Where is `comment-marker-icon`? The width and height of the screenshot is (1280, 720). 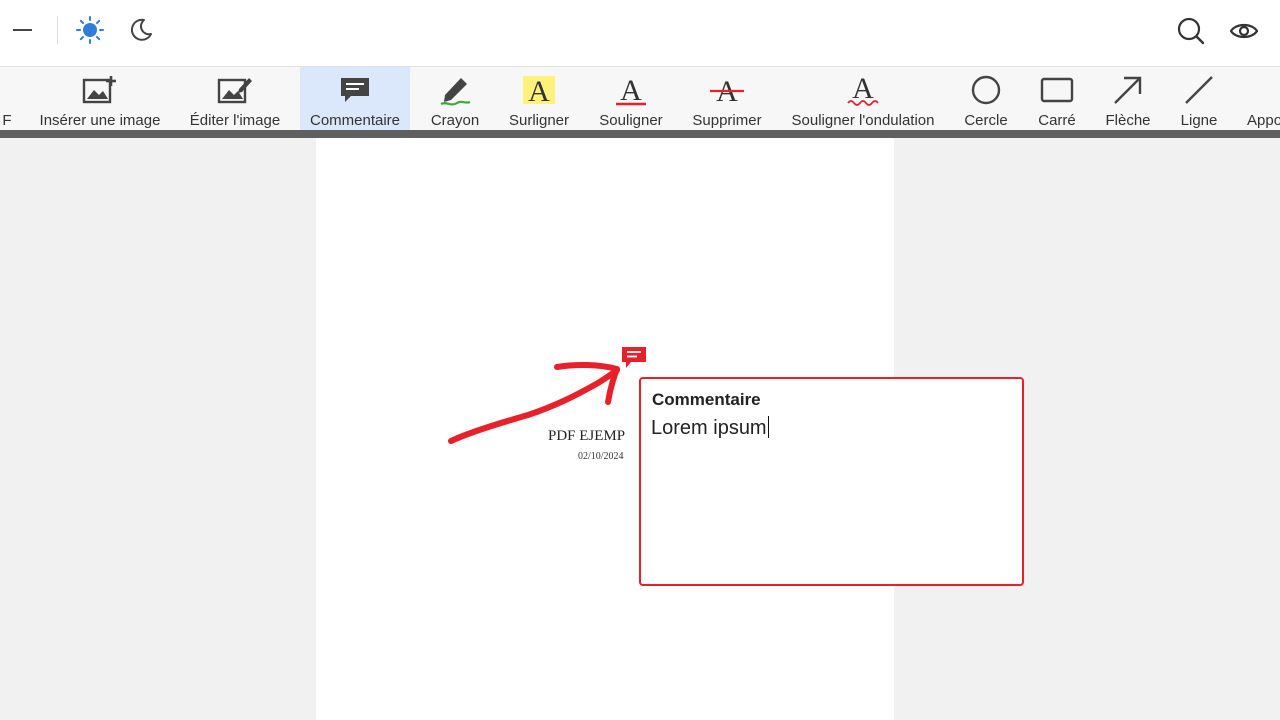
comment-marker-icon is located at coordinates (634, 360).